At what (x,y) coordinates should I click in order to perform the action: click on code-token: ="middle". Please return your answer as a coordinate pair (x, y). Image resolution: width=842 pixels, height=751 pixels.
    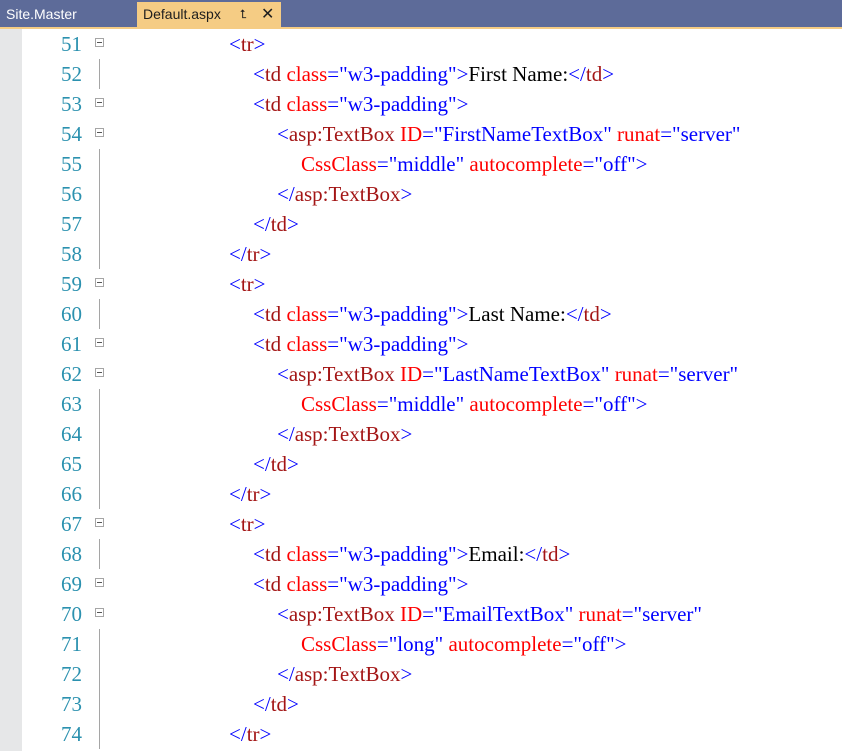
    Looking at the image, I should click on (420, 404).